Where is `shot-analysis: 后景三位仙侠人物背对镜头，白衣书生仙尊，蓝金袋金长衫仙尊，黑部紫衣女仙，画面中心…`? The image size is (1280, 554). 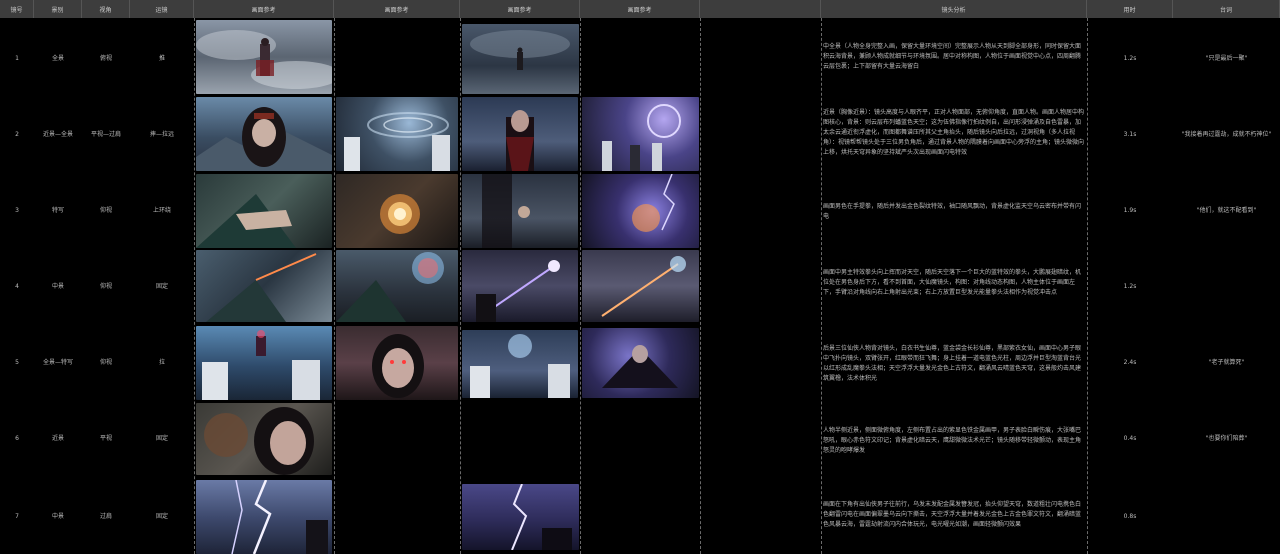 shot-analysis: 后景三位仙侠人物背对镜头，白衣书生仙尊，蓝金袋金长衫仙尊，黑部紫衣女仙，画面中心… is located at coordinates (952, 363).